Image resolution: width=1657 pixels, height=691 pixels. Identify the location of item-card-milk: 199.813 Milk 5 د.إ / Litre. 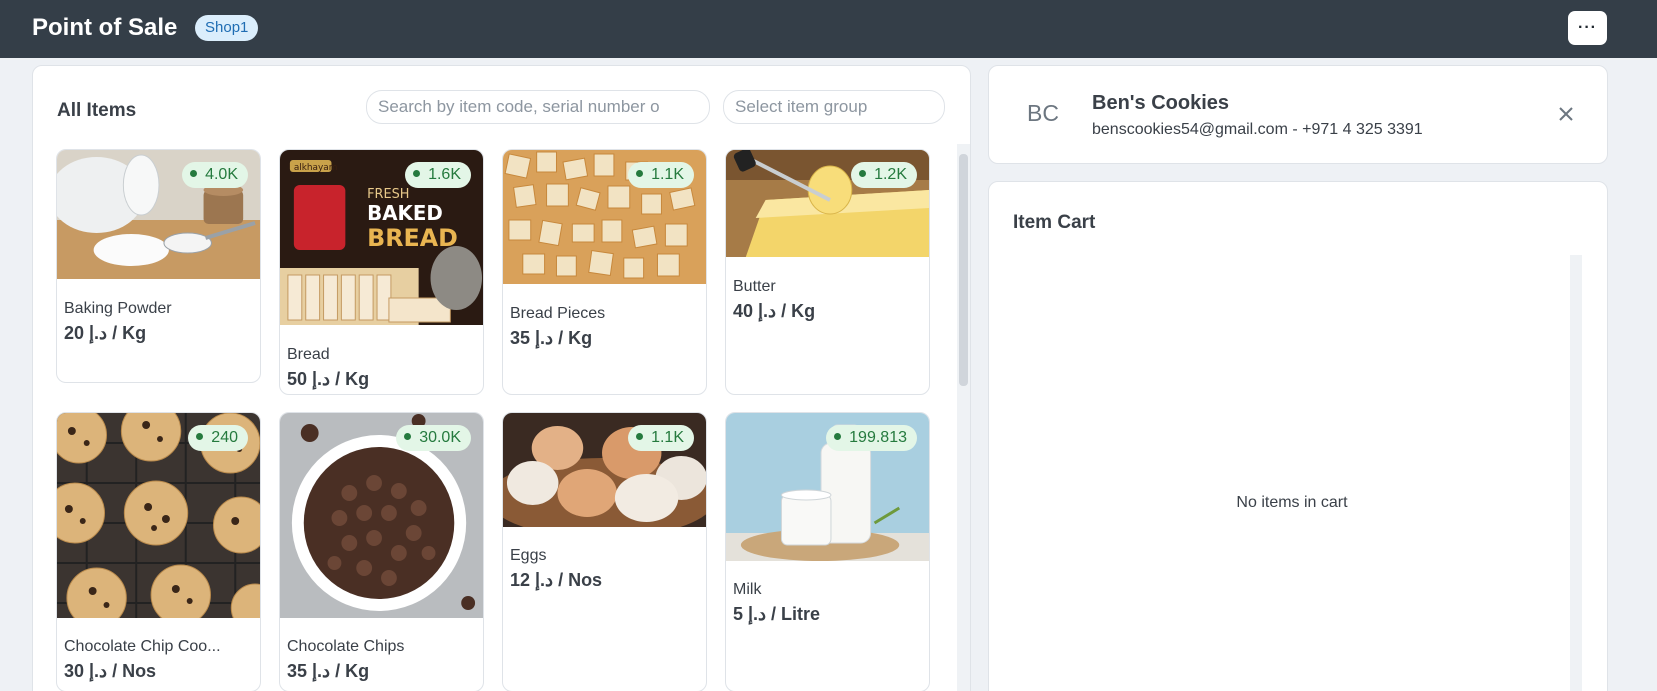
(827, 551).